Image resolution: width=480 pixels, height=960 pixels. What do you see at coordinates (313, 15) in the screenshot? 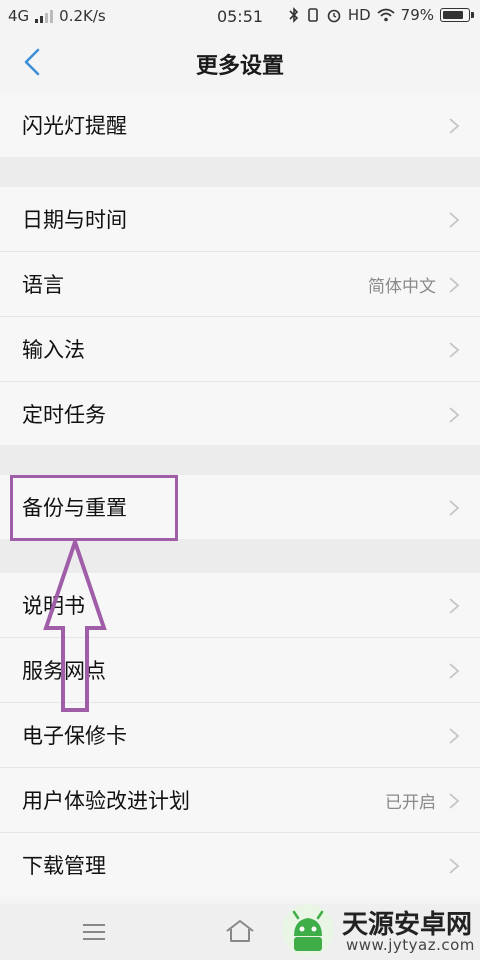
I see `vibrate-icon` at bounding box center [313, 15].